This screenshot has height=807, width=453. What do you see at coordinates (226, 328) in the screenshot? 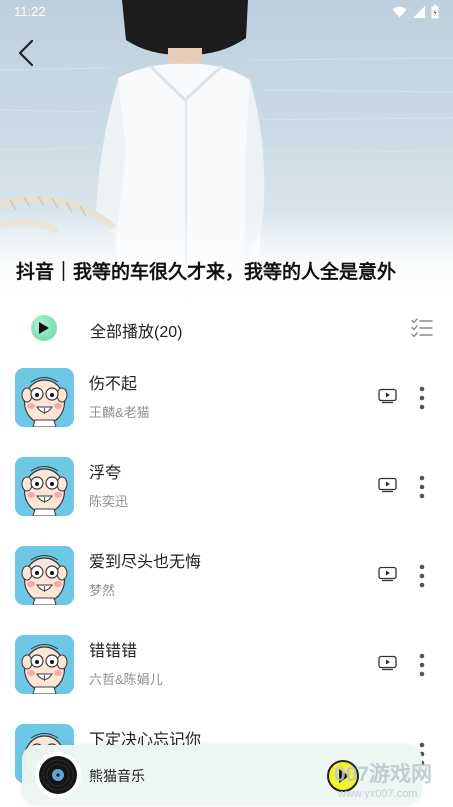
I see `play-all-row: 全部播放(20)` at bounding box center [226, 328].